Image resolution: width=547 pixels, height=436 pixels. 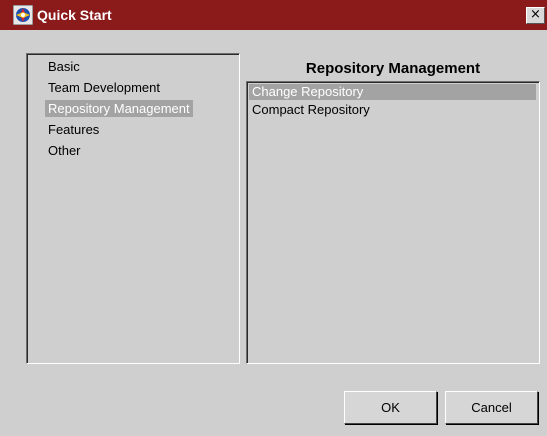 What do you see at coordinates (104, 87) in the screenshot?
I see `category-item-team-development: Team Development` at bounding box center [104, 87].